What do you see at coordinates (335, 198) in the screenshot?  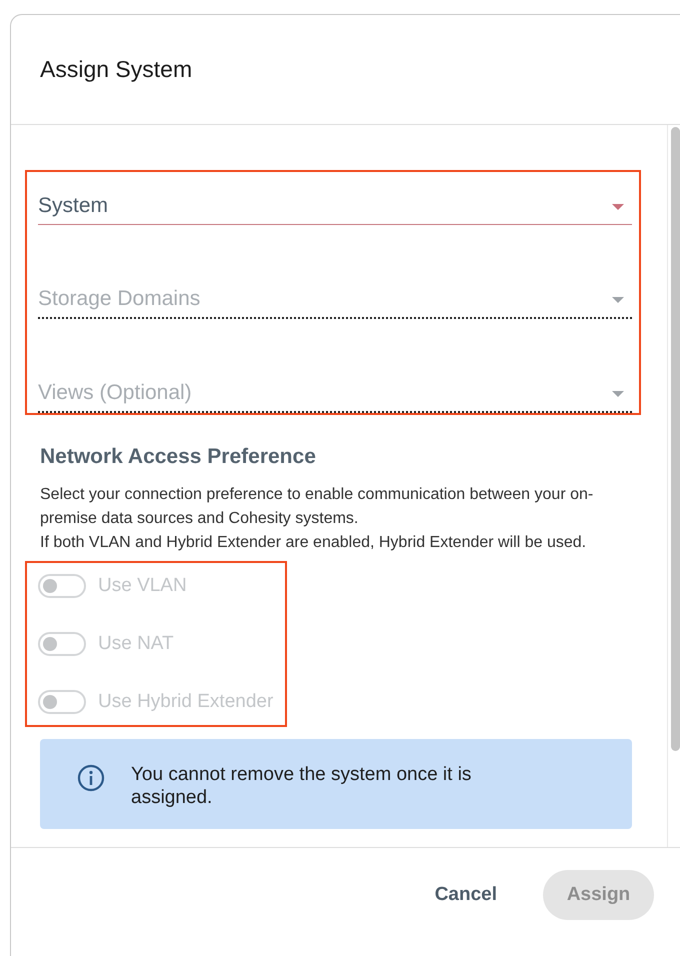 I see `select-field: System` at bounding box center [335, 198].